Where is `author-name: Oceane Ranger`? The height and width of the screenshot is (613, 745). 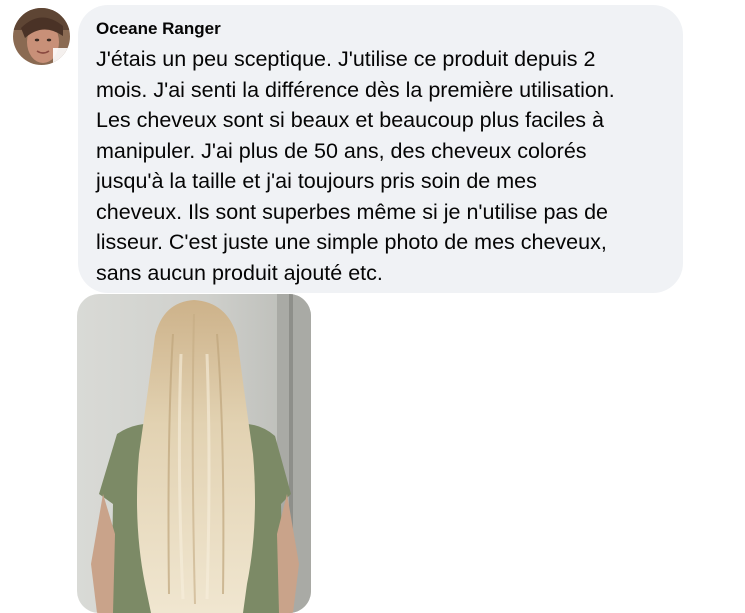 author-name: Oceane Ranger is located at coordinates (158, 29).